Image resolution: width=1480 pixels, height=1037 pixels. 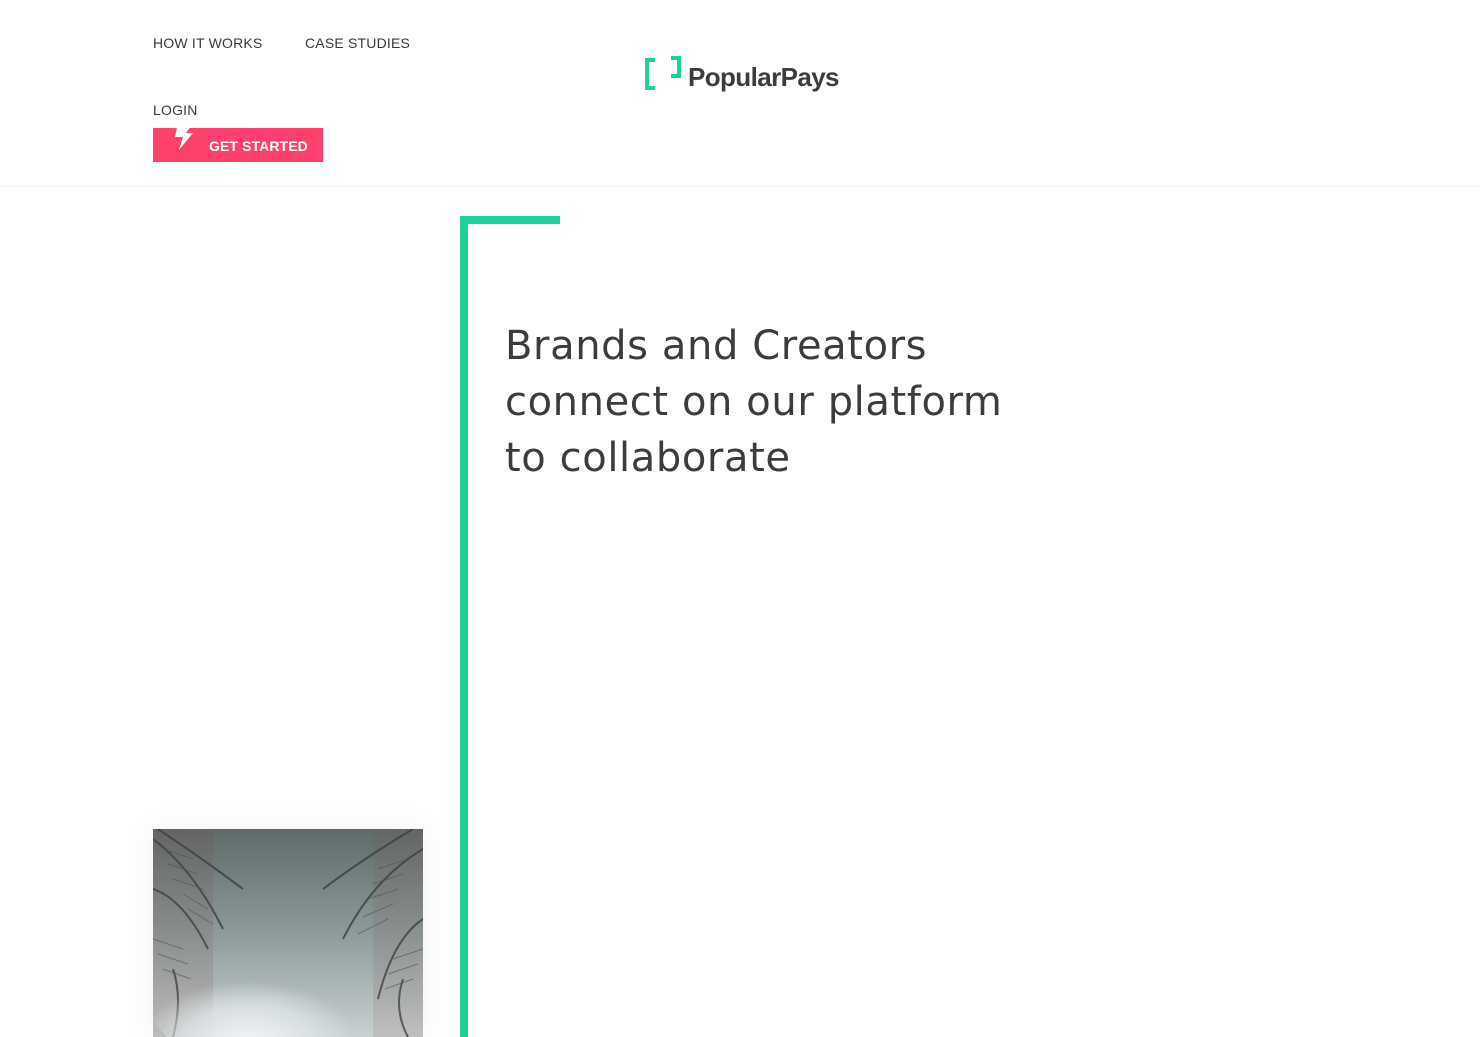 I want to click on hero-headline-line-1: Brands and Creators, so click(x=716, y=346).